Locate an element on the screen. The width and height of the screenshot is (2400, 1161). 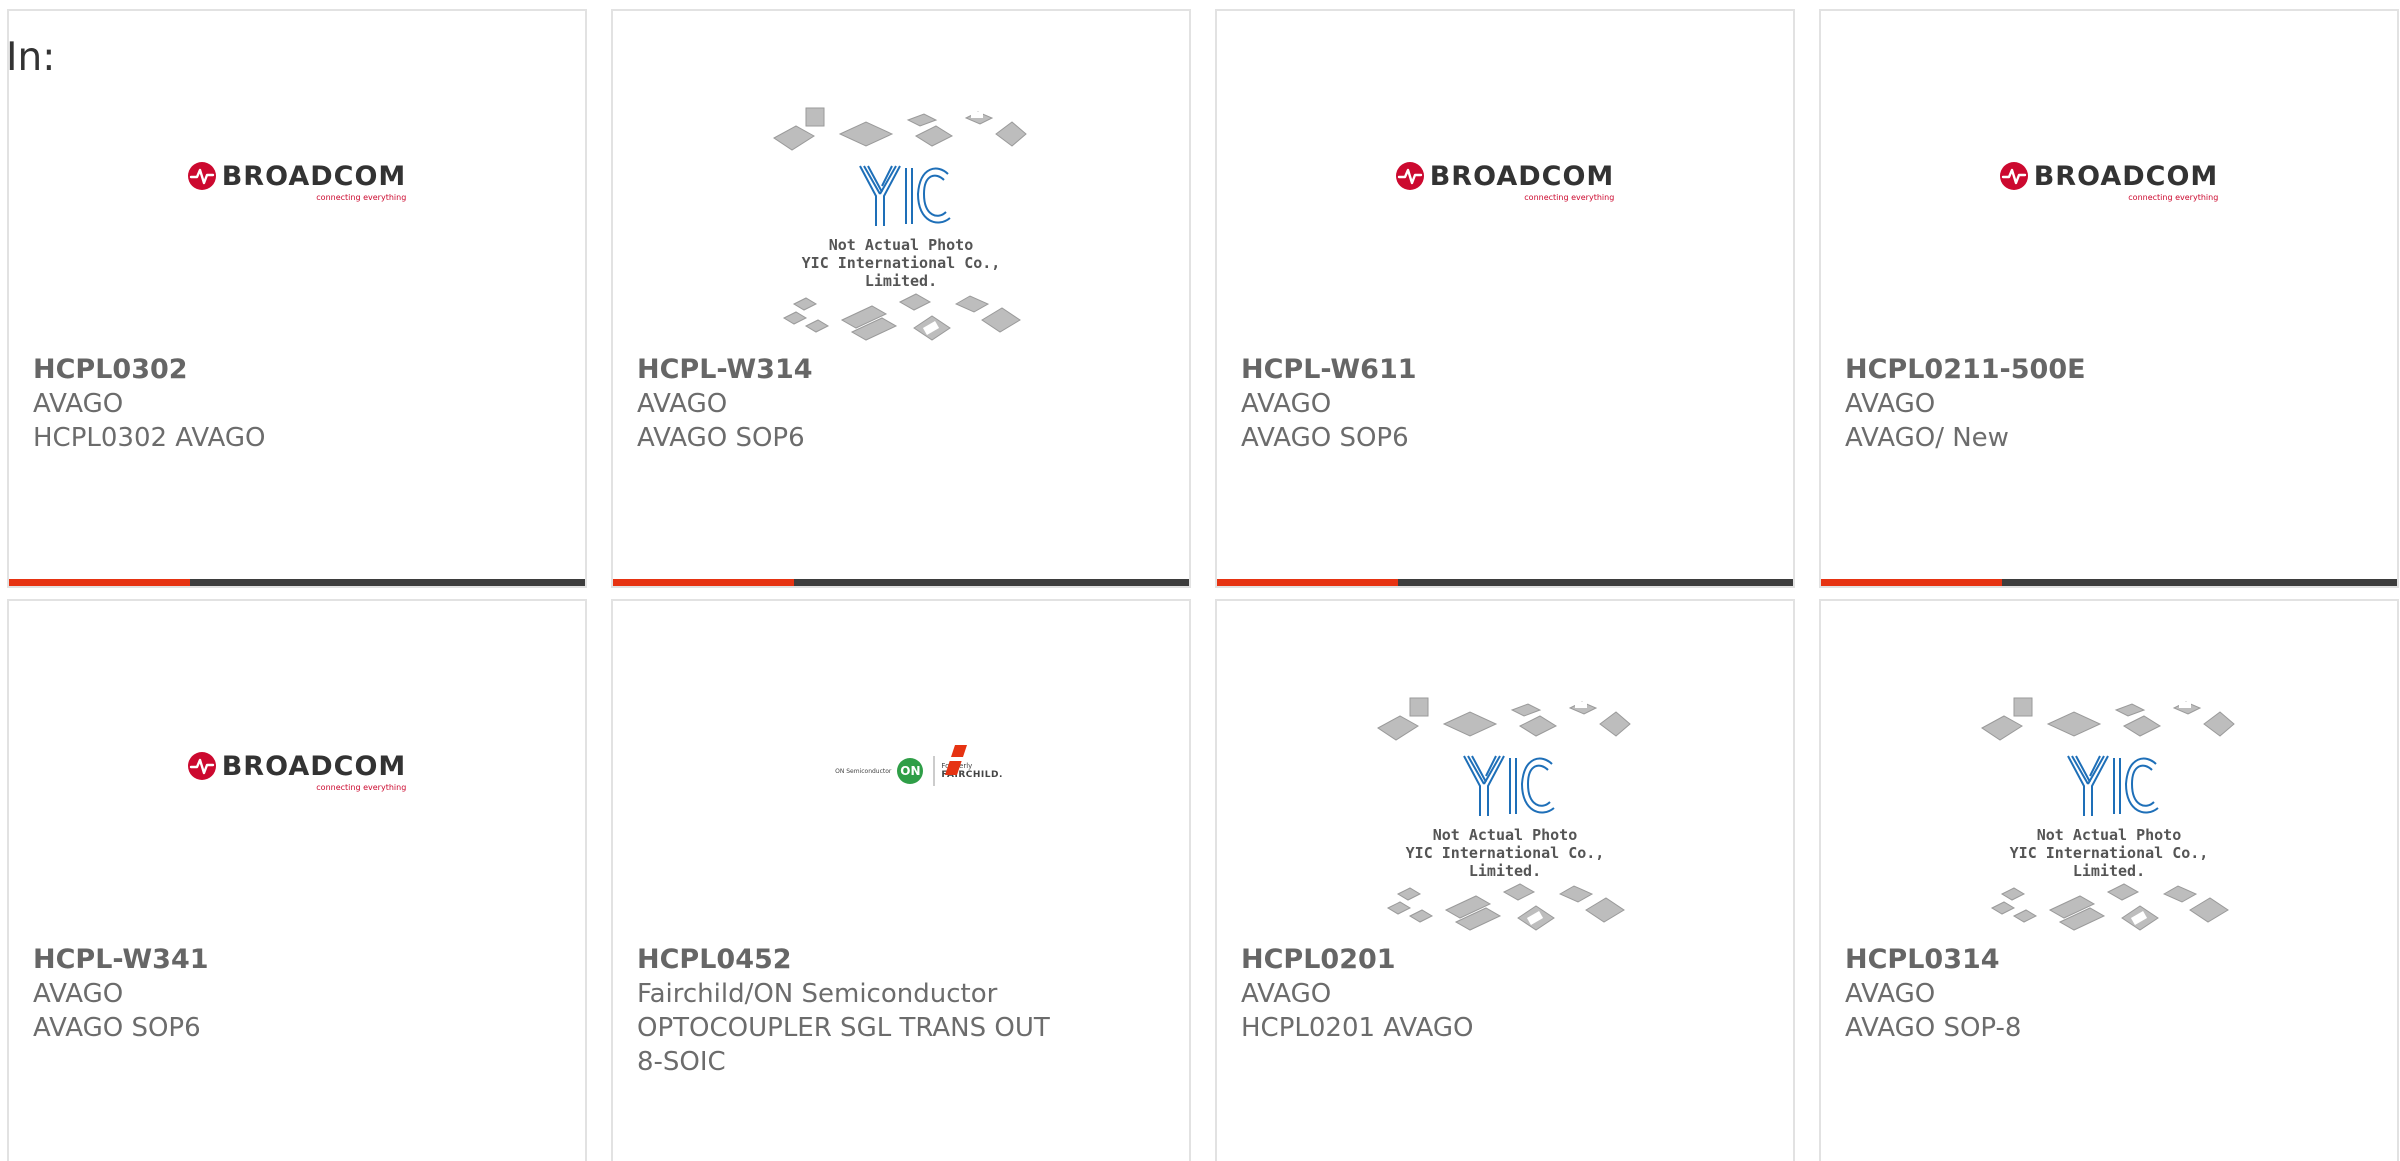
part-number-link: HCPL-W314 is located at coordinates (857, 370).